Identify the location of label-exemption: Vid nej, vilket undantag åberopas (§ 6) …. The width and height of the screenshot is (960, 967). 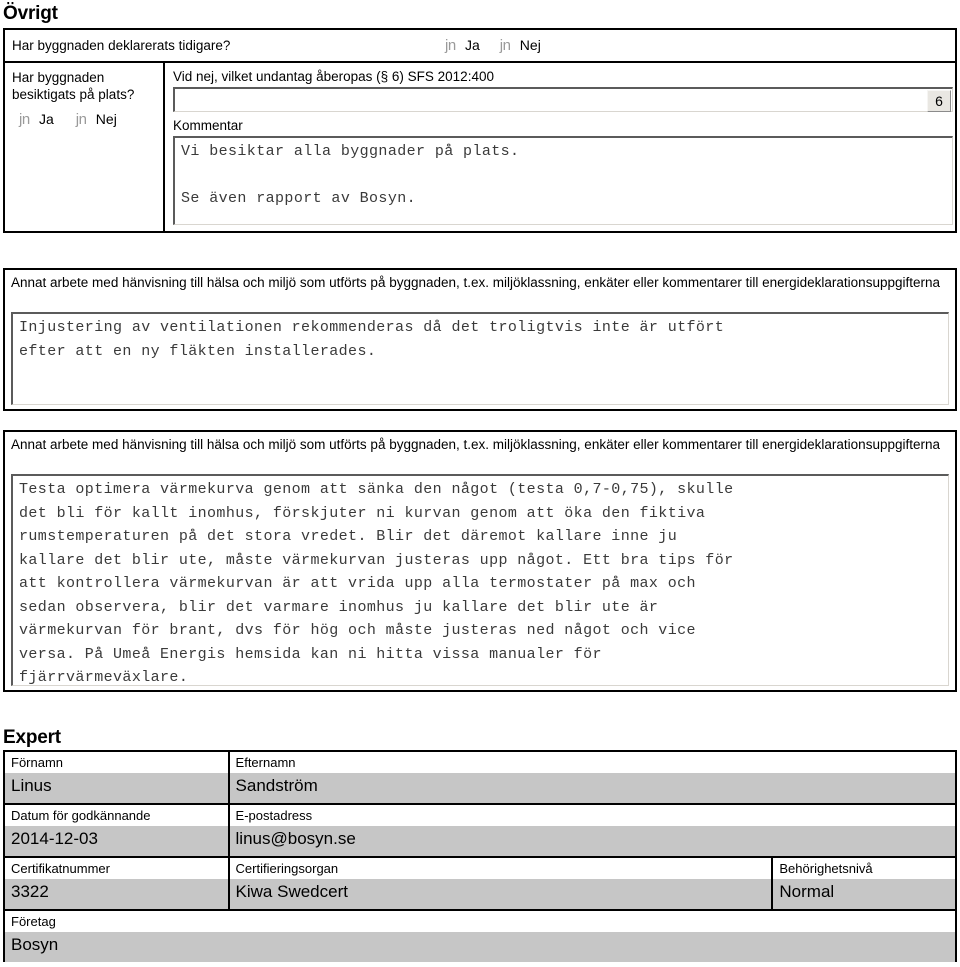
(333, 76).